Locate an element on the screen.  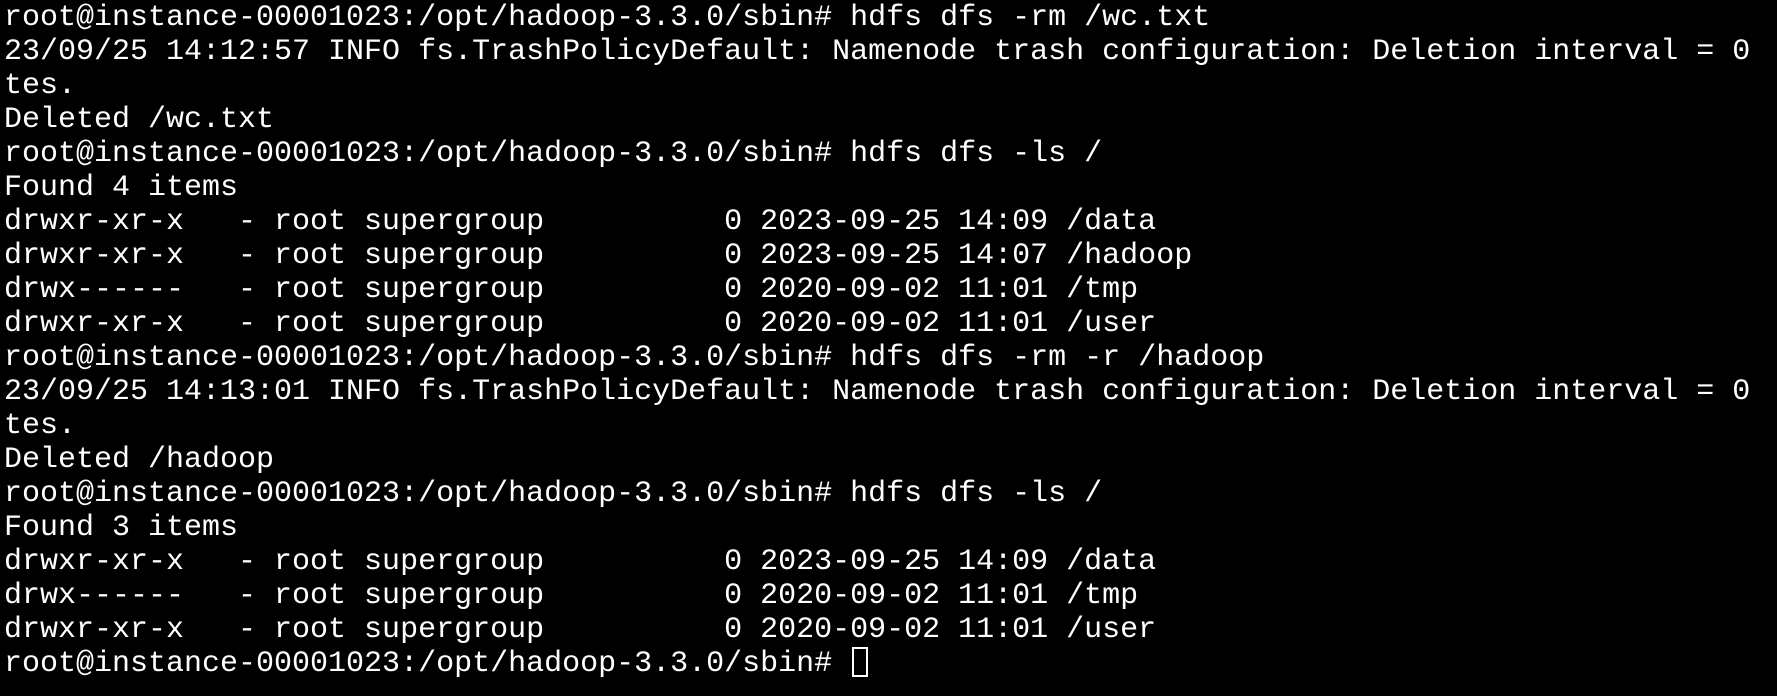
terminal-line: Deleted /wc.txt is located at coordinates (139, 120).